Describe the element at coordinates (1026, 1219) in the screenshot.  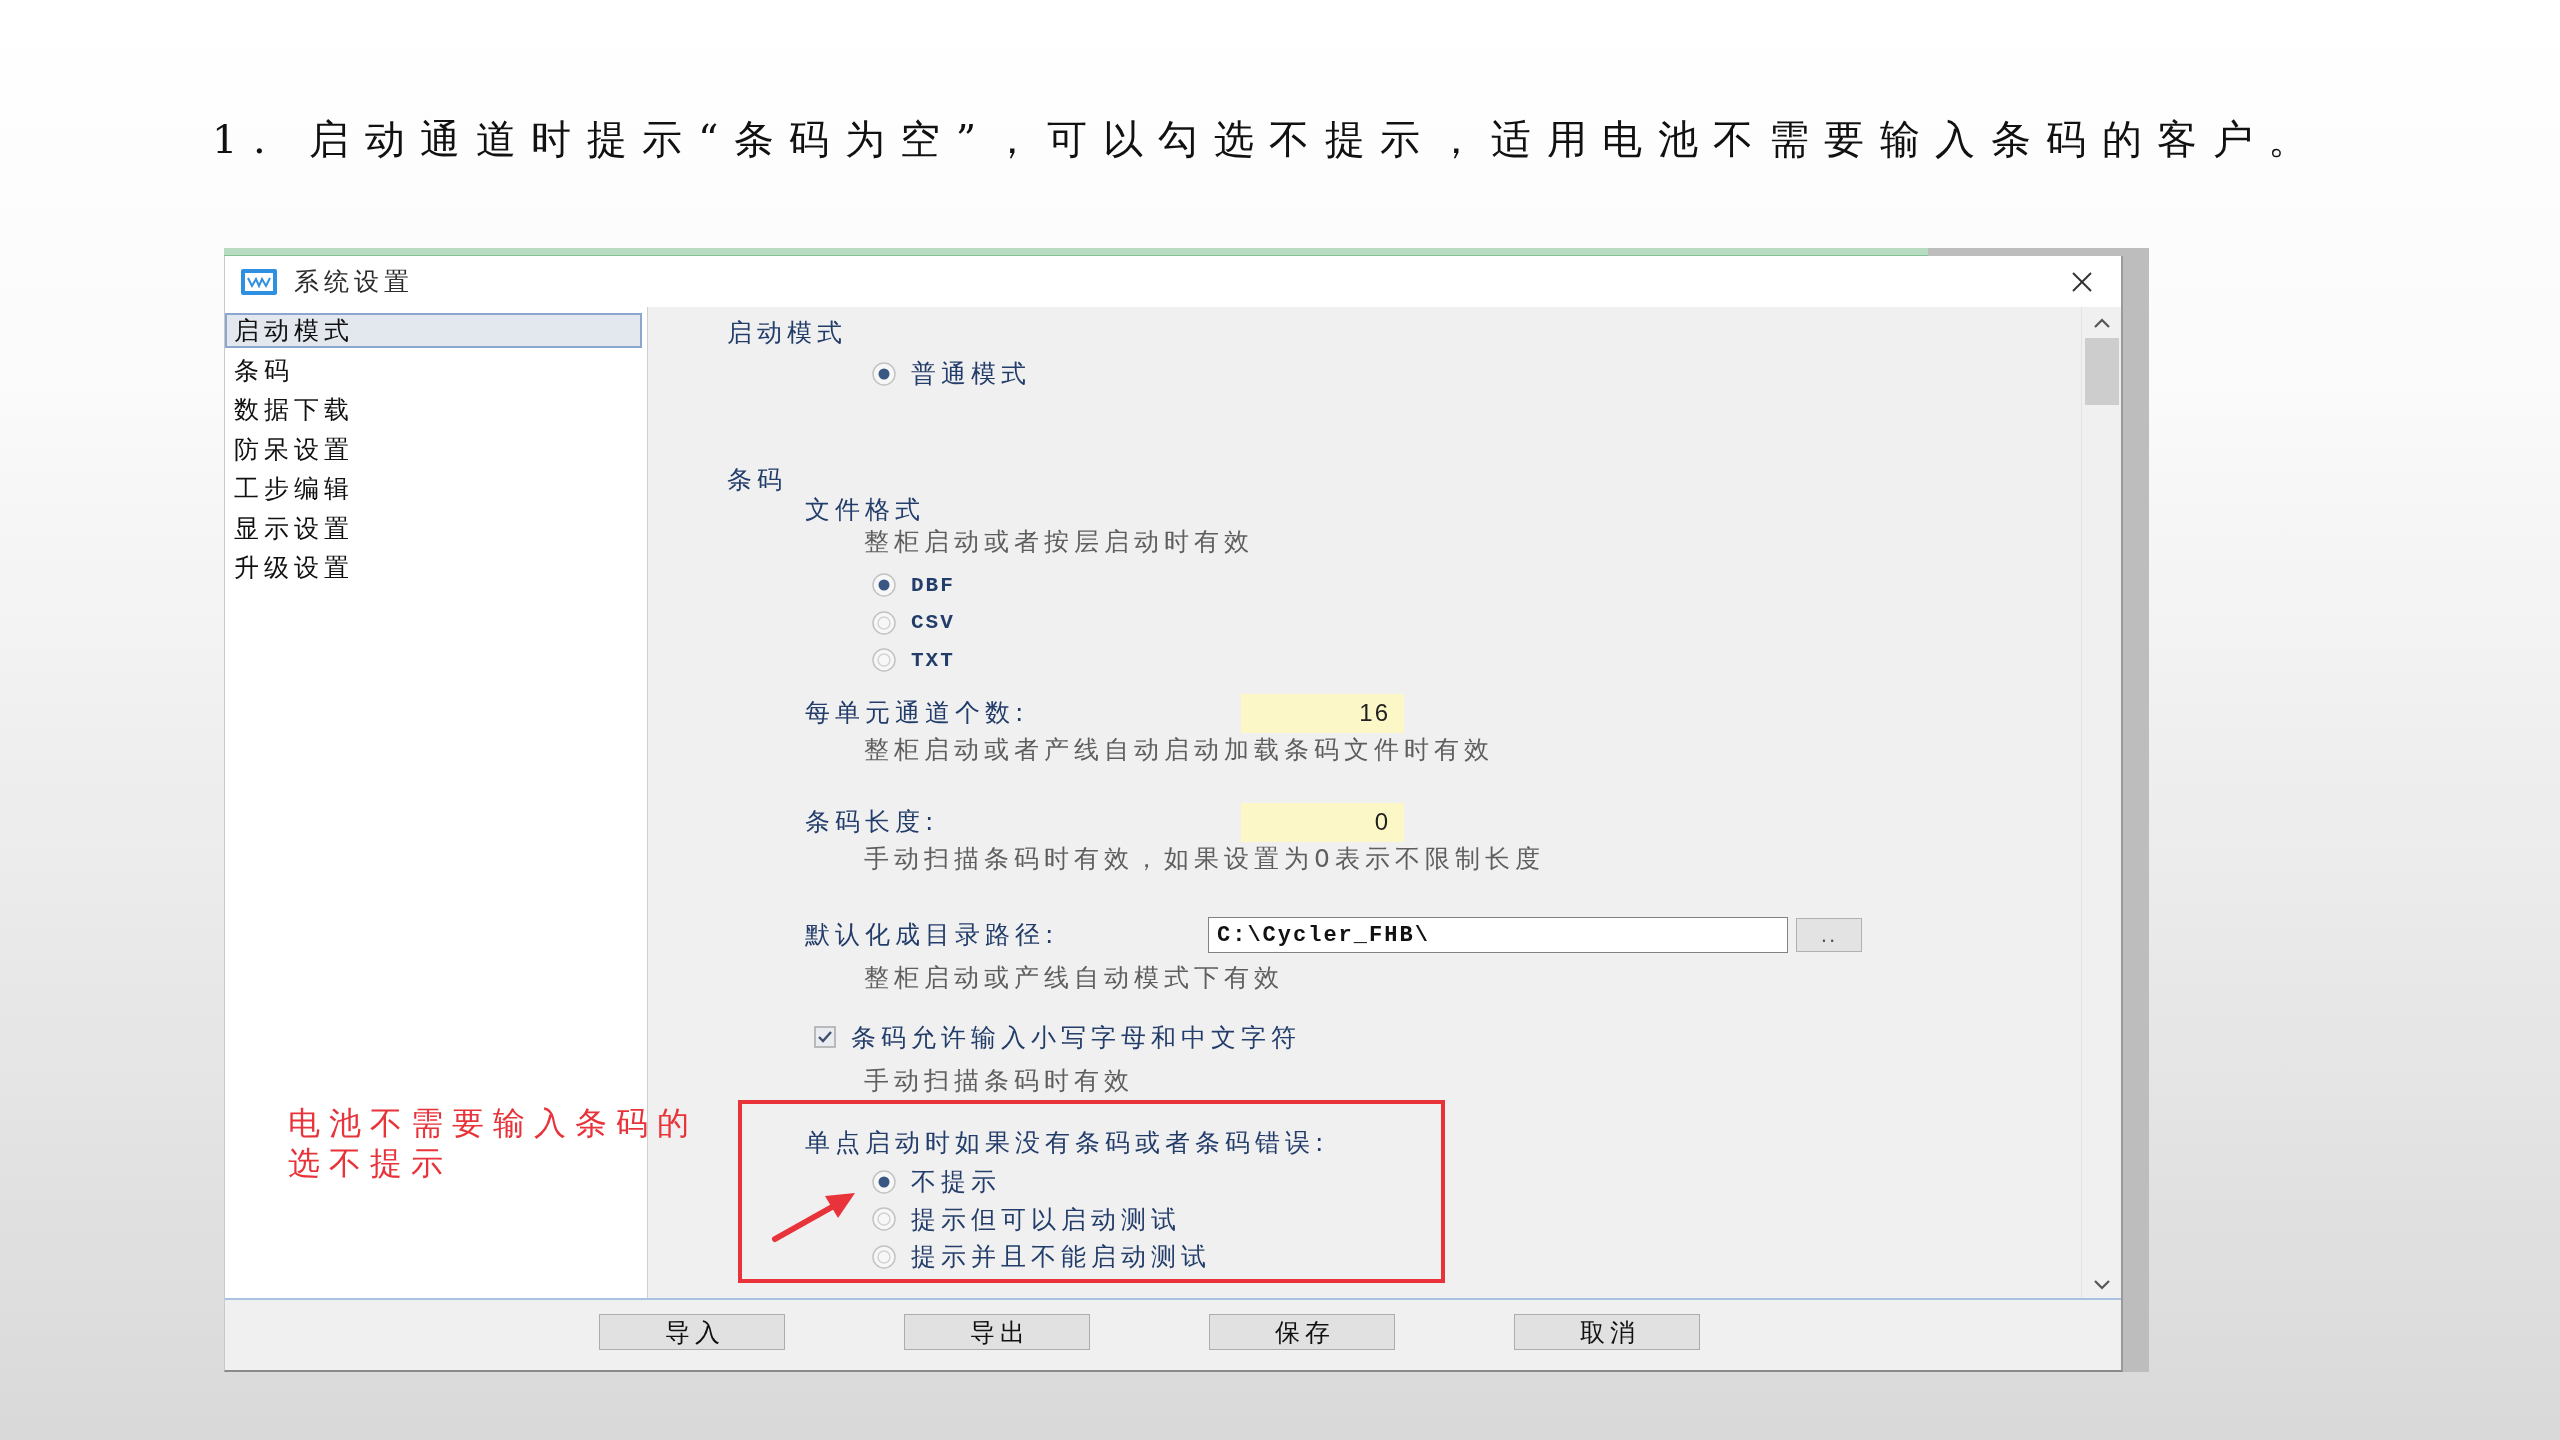
I see `radio-option: 提示但可以启动测试` at that location.